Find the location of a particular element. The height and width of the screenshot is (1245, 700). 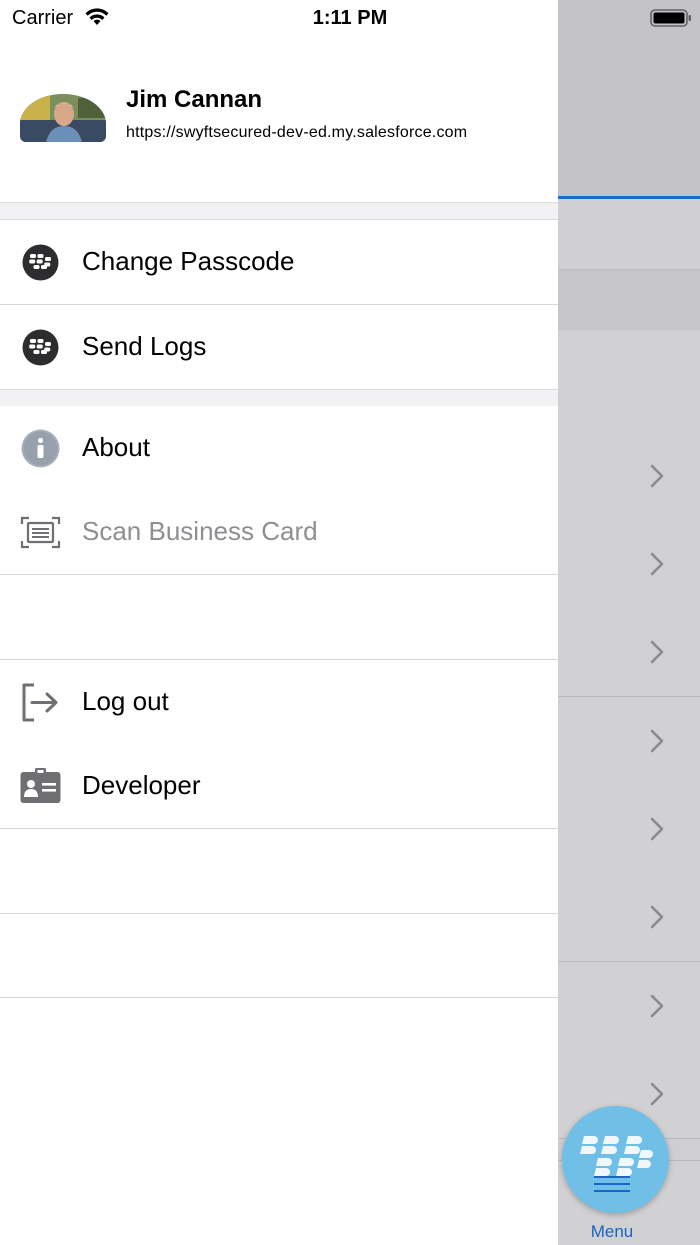

scan-card-icon is located at coordinates (40, 532).